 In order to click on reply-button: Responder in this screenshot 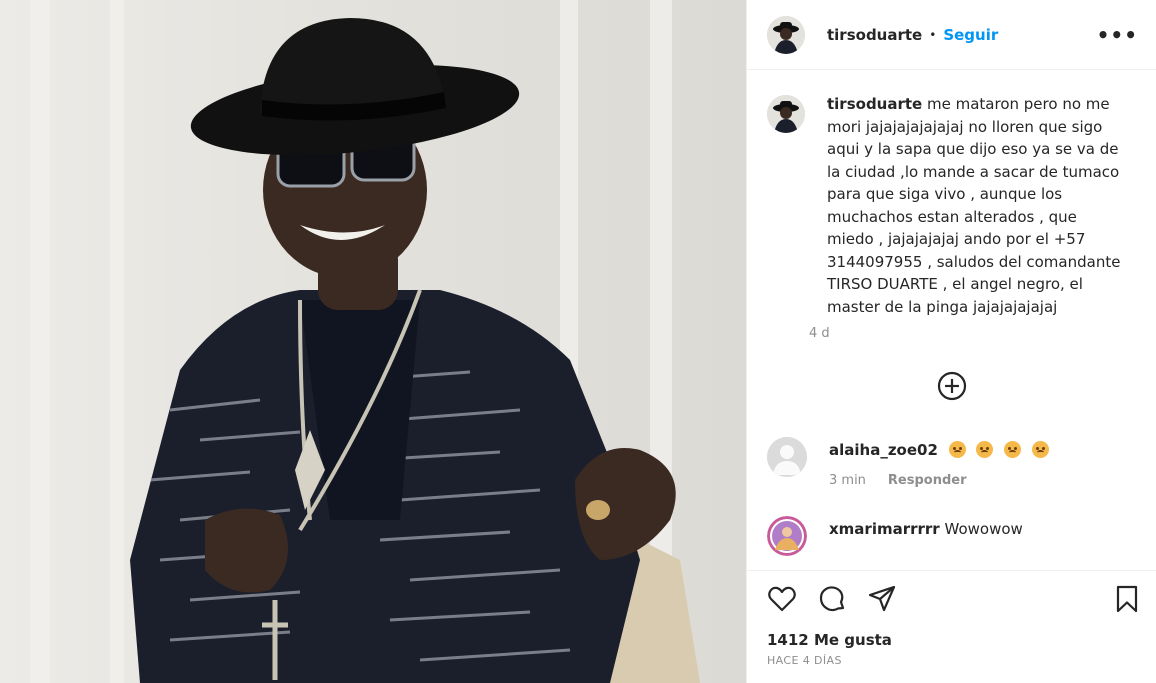, I will do `click(927, 481)`.